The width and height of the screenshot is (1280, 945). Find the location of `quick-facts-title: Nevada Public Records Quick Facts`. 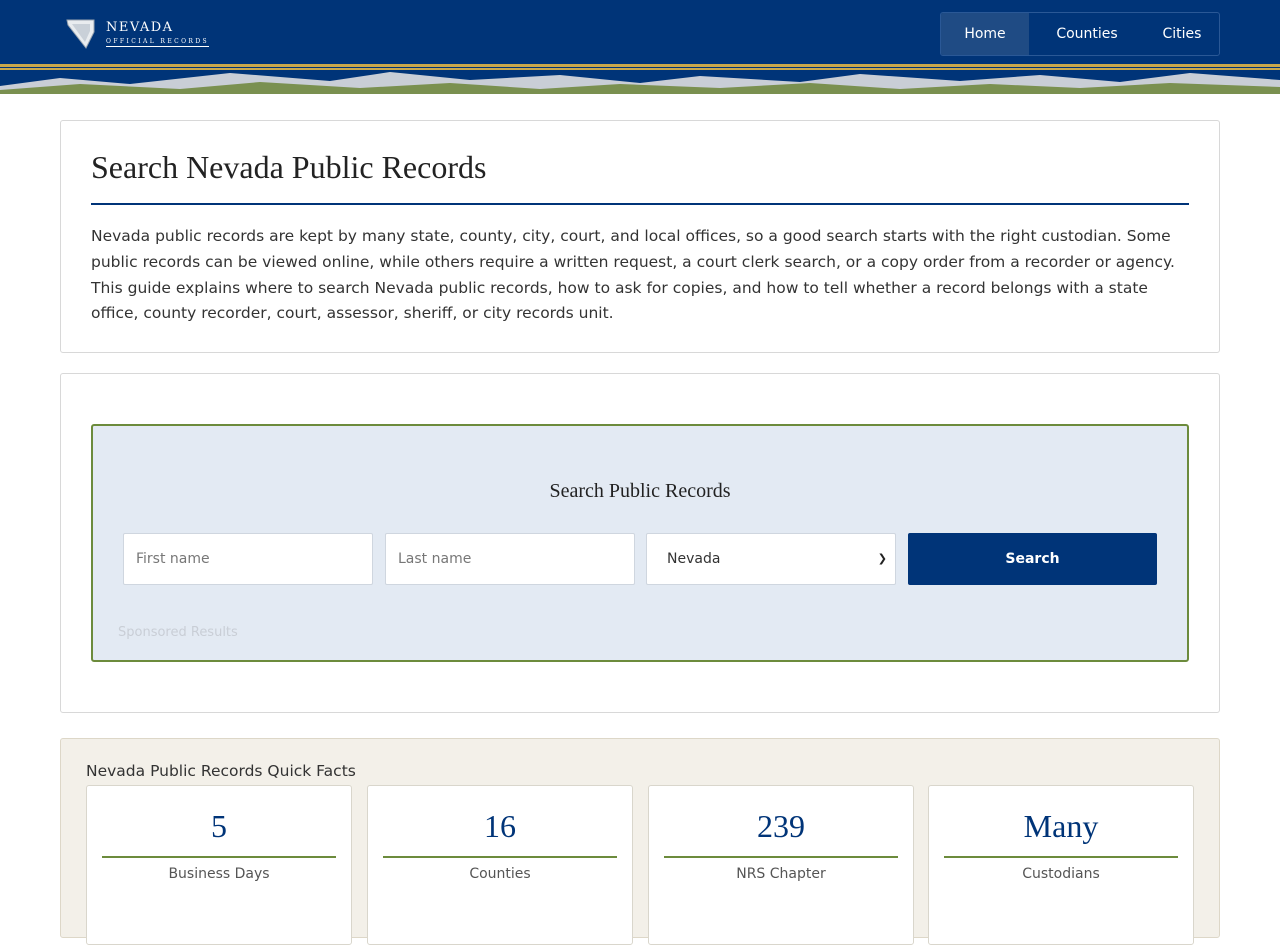

quick-facts-title: Nevada Public Records Quick Facts is located at coordinates (221, 771).